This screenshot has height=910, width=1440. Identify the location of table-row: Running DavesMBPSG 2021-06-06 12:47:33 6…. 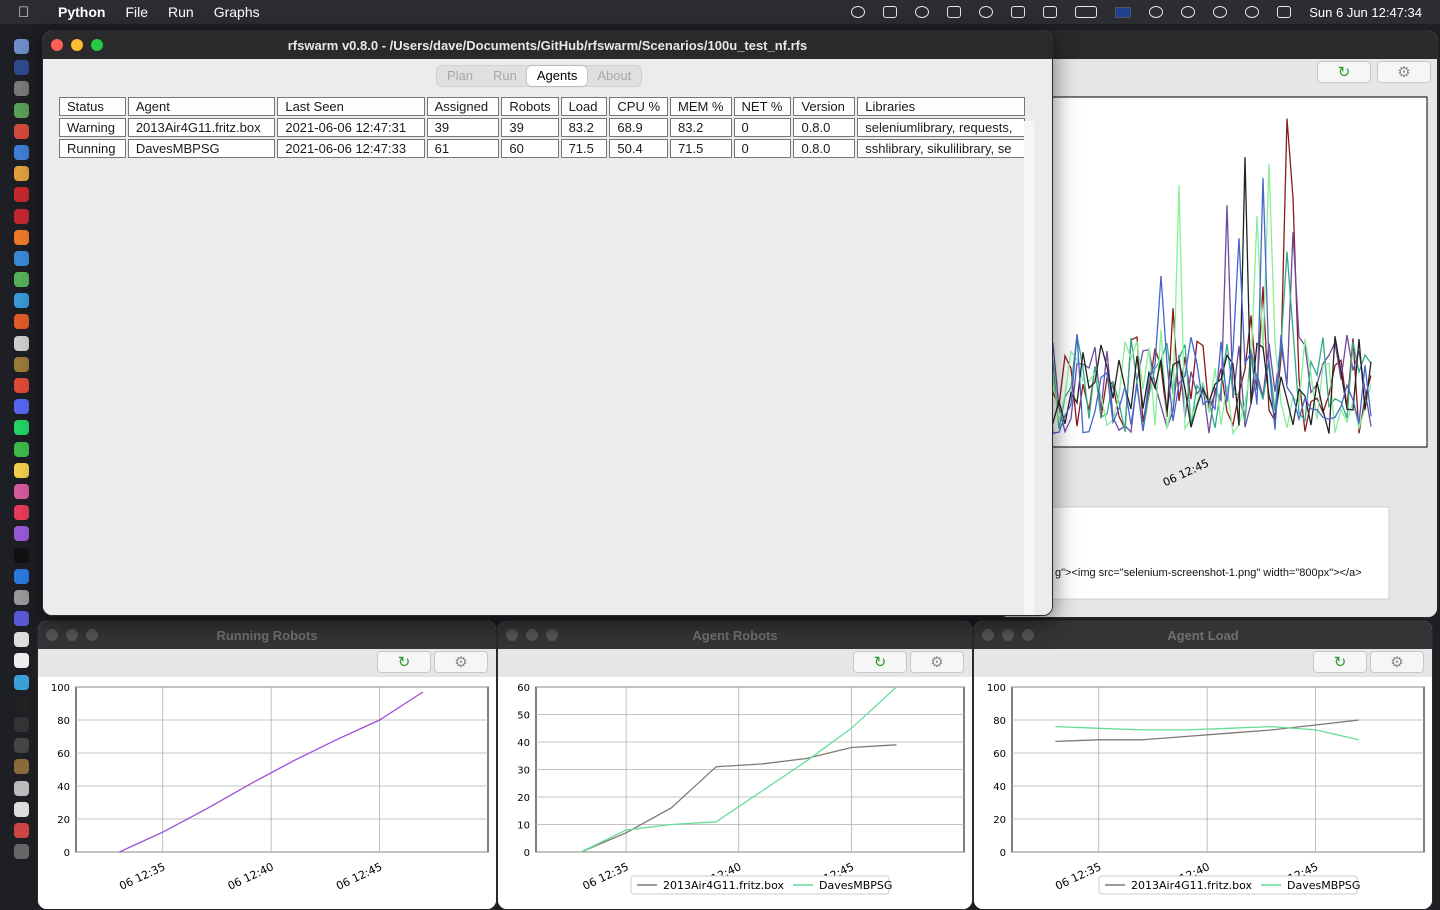
(542, 148).